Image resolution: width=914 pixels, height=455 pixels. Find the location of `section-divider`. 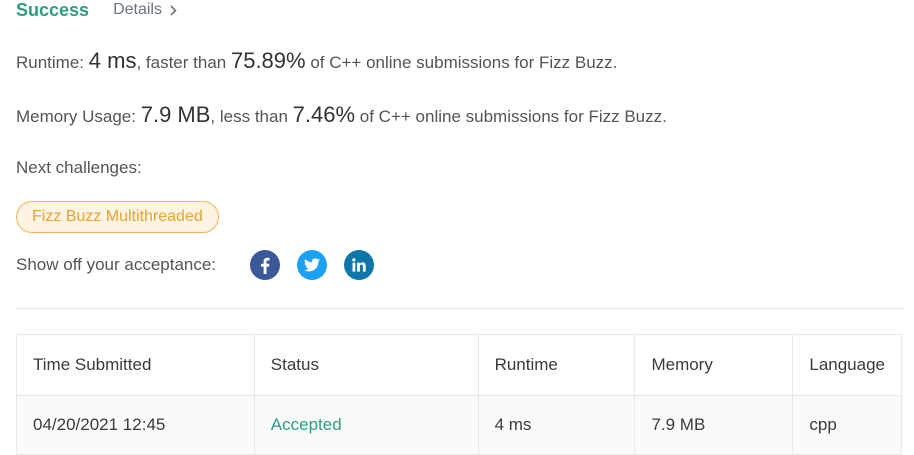

section-divider is located at coordinates (459, 308).